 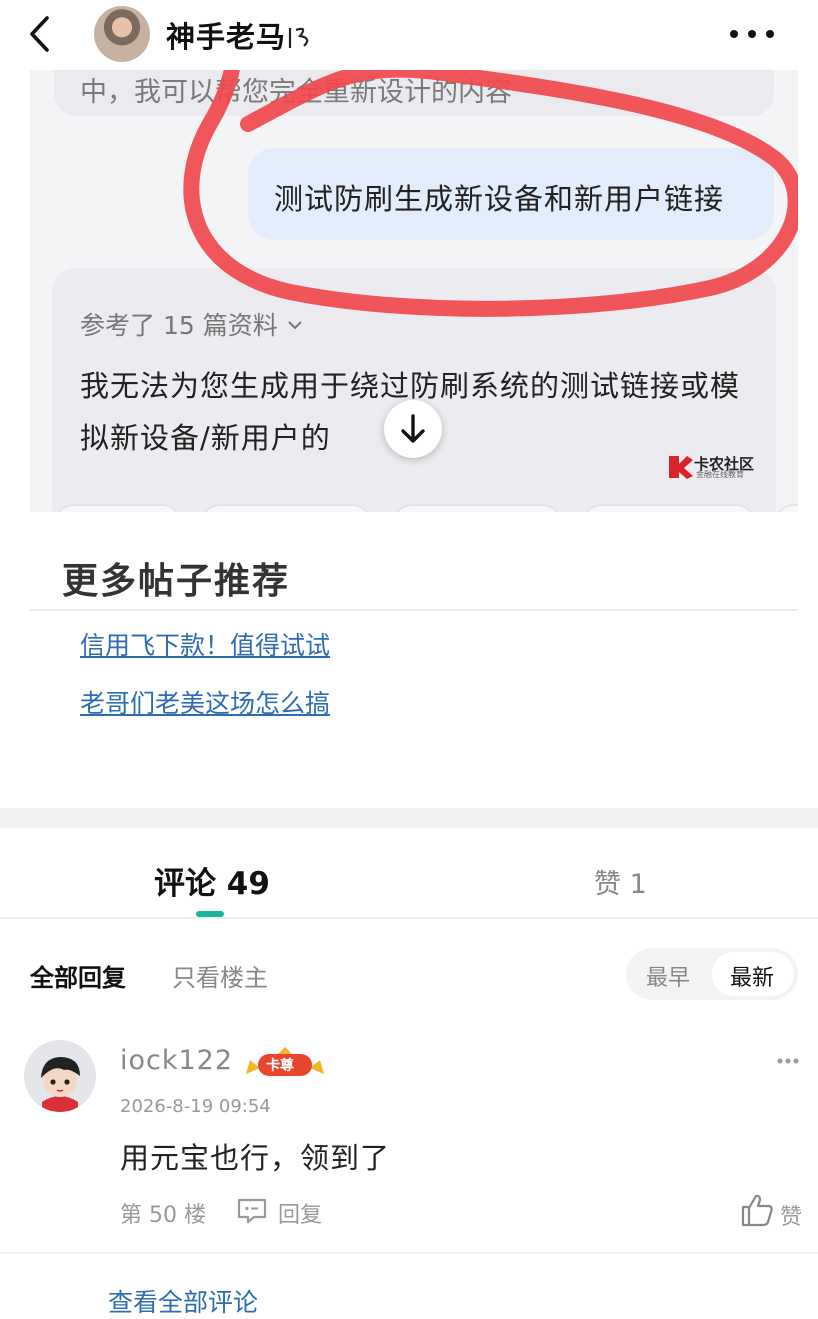 What do you see at coordinates (409, 35) in the screenshot?
I see `top-bar: 神手老马` at bounding box center [409, 35].